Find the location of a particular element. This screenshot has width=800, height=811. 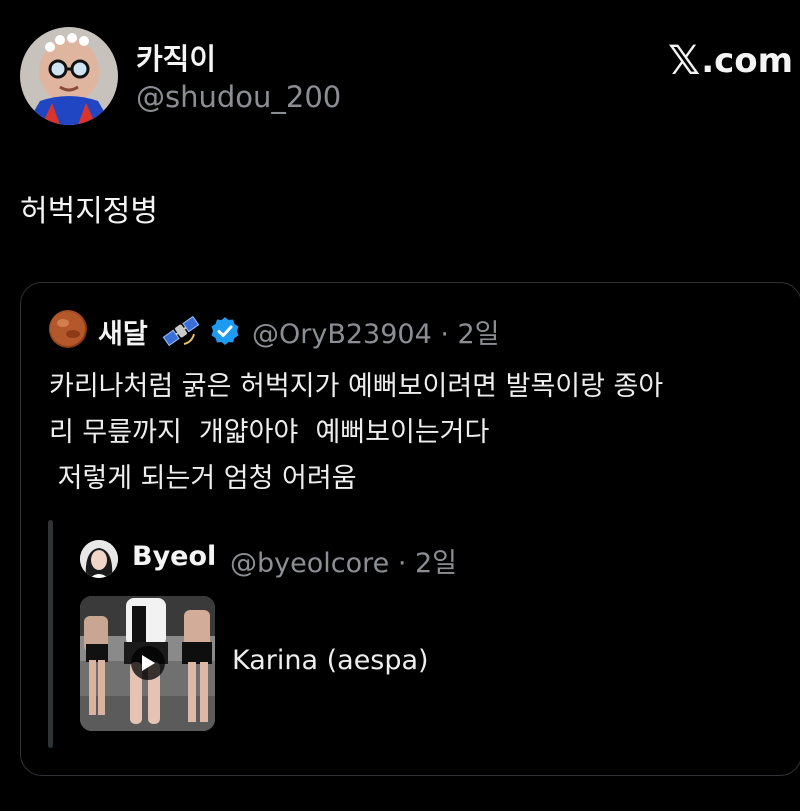

quoted-author-handle-time: @OryB23904 · 2일 is located at coordinates (376, 331).